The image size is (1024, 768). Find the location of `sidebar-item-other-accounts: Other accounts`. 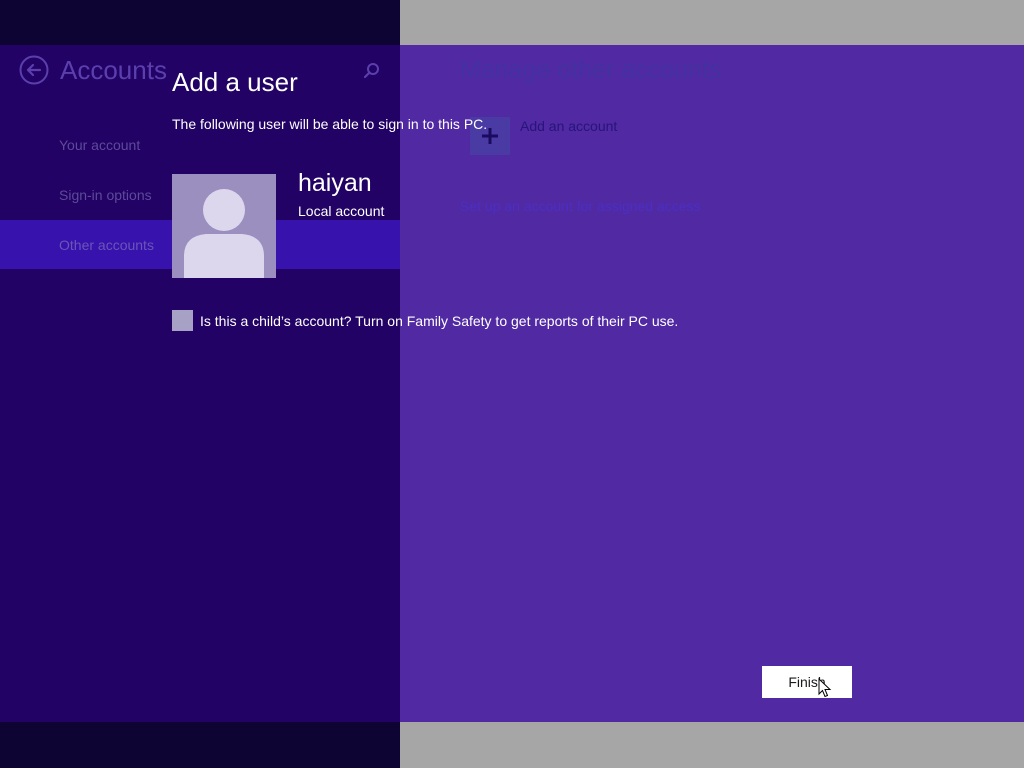

sidebar-item-other-accounts: Other accounts is located at coordinates (106, 245).